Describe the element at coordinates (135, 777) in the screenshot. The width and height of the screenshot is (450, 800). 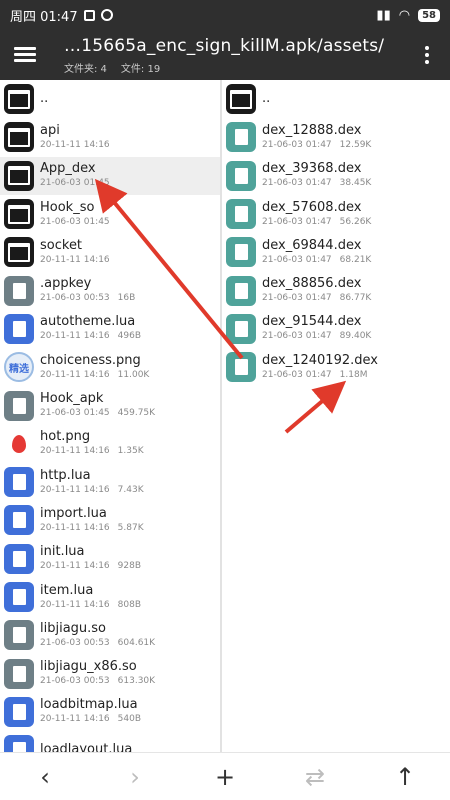
I see `forward-button: ›` at that location.